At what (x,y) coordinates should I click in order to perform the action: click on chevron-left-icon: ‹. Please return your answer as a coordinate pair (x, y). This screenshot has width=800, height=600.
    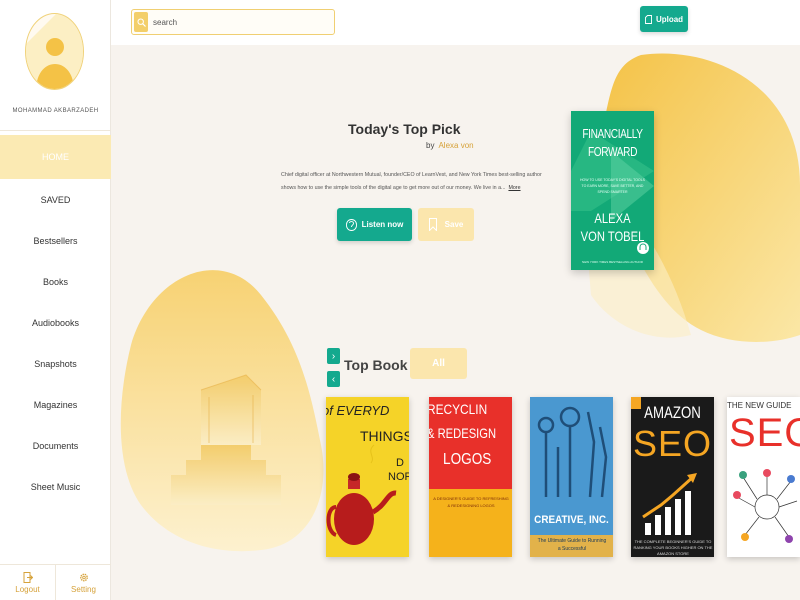
    Looking at the image, I should click on (333, 379).